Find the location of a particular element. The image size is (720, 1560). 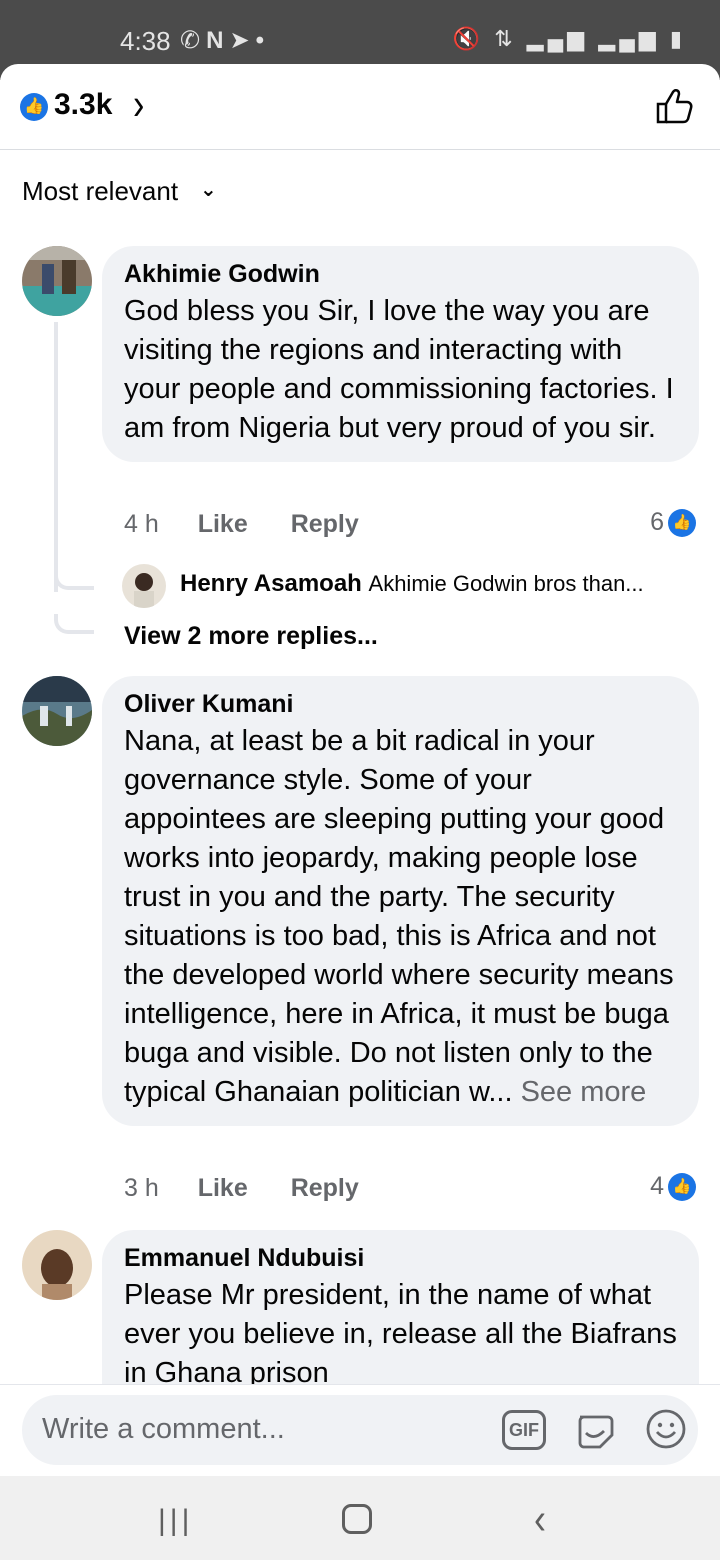

data-icon: ⇅ is located at coordinates (505, 38).